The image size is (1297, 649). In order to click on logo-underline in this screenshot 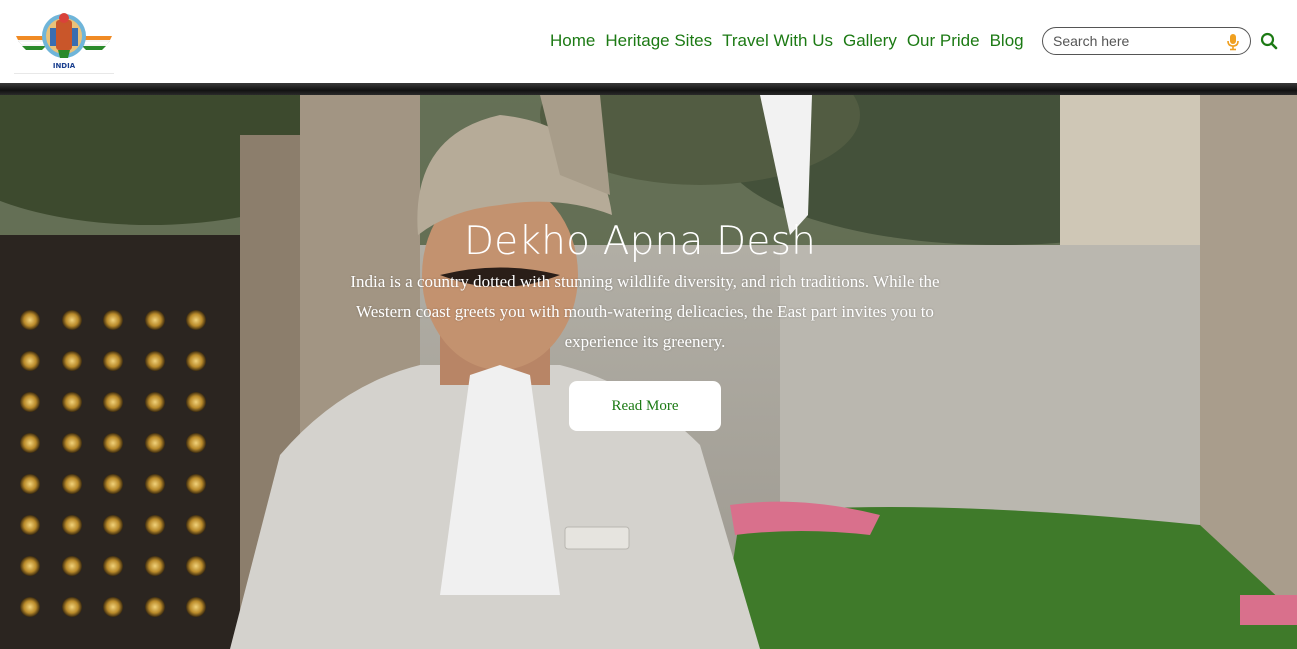, I will do `click(64, 73)`.